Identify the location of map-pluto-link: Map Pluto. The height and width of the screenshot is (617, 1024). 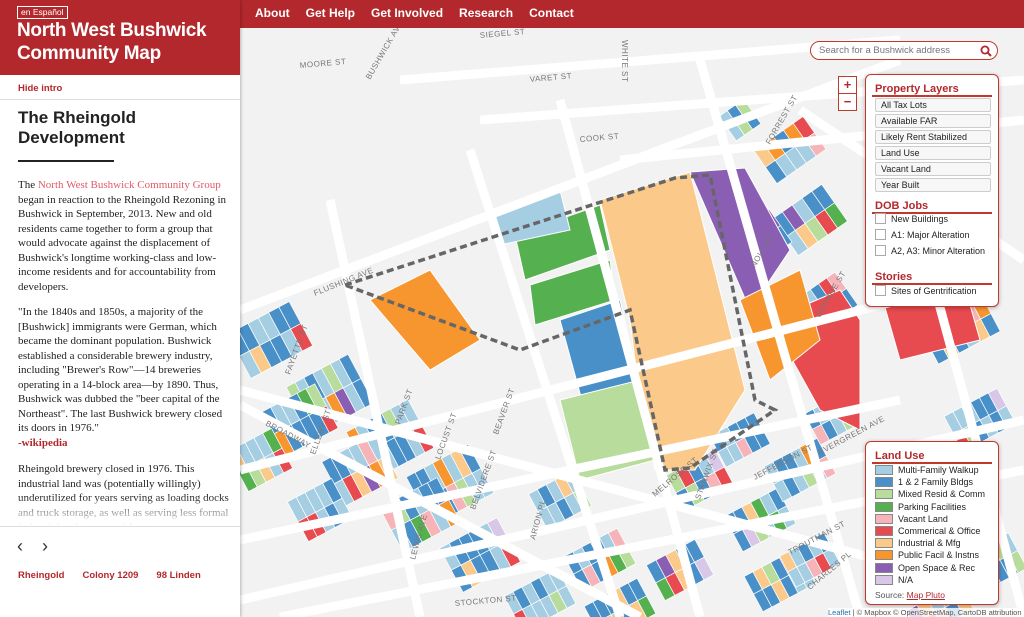
(926, 595).